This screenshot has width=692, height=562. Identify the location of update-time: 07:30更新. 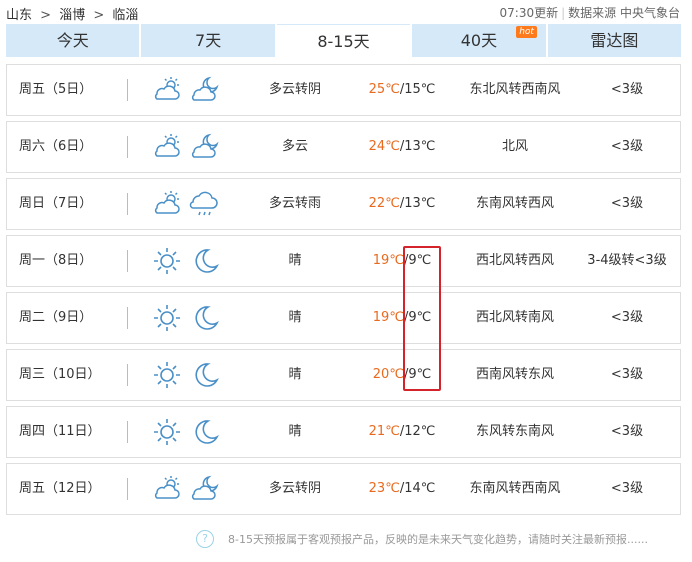
(529, 13).